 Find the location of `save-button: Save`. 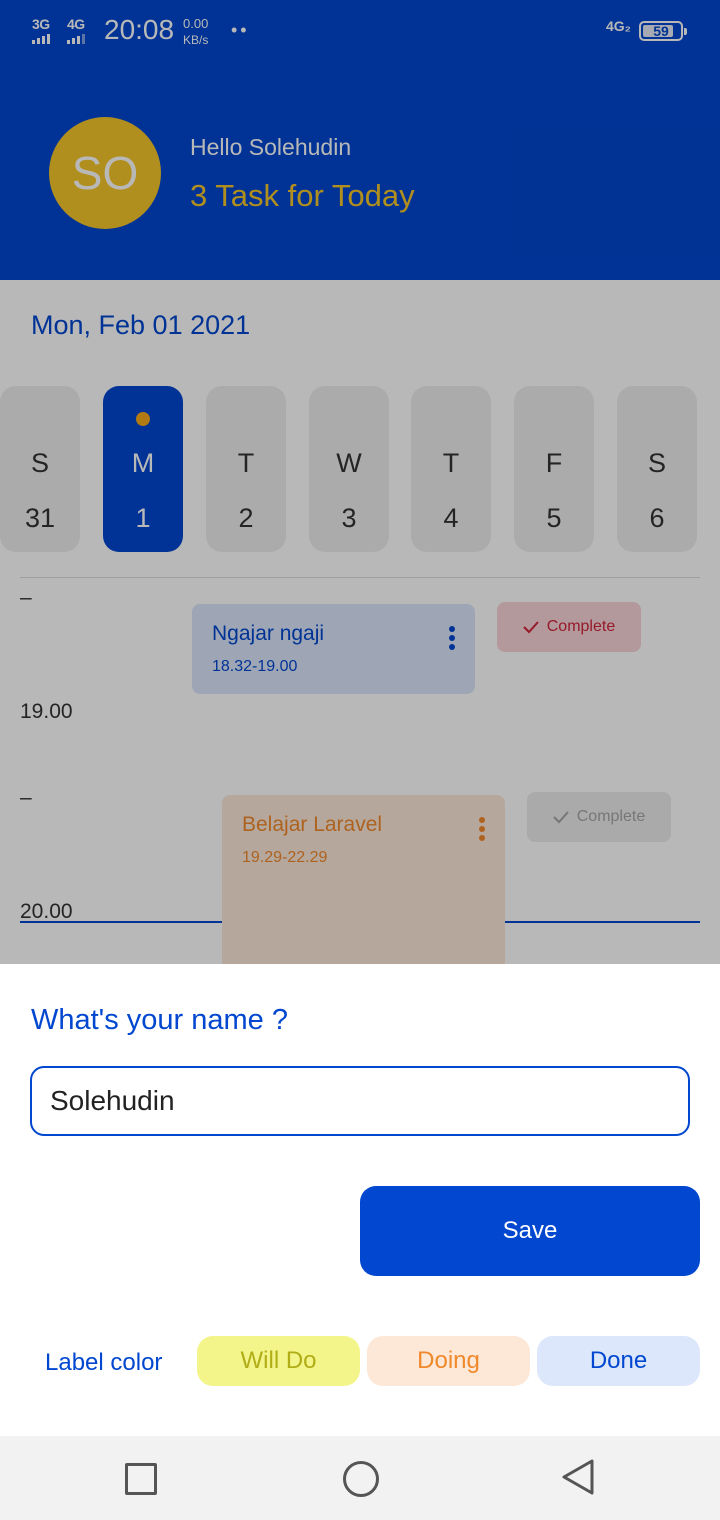

save-button: Save is located at coordinates (530, 1231).